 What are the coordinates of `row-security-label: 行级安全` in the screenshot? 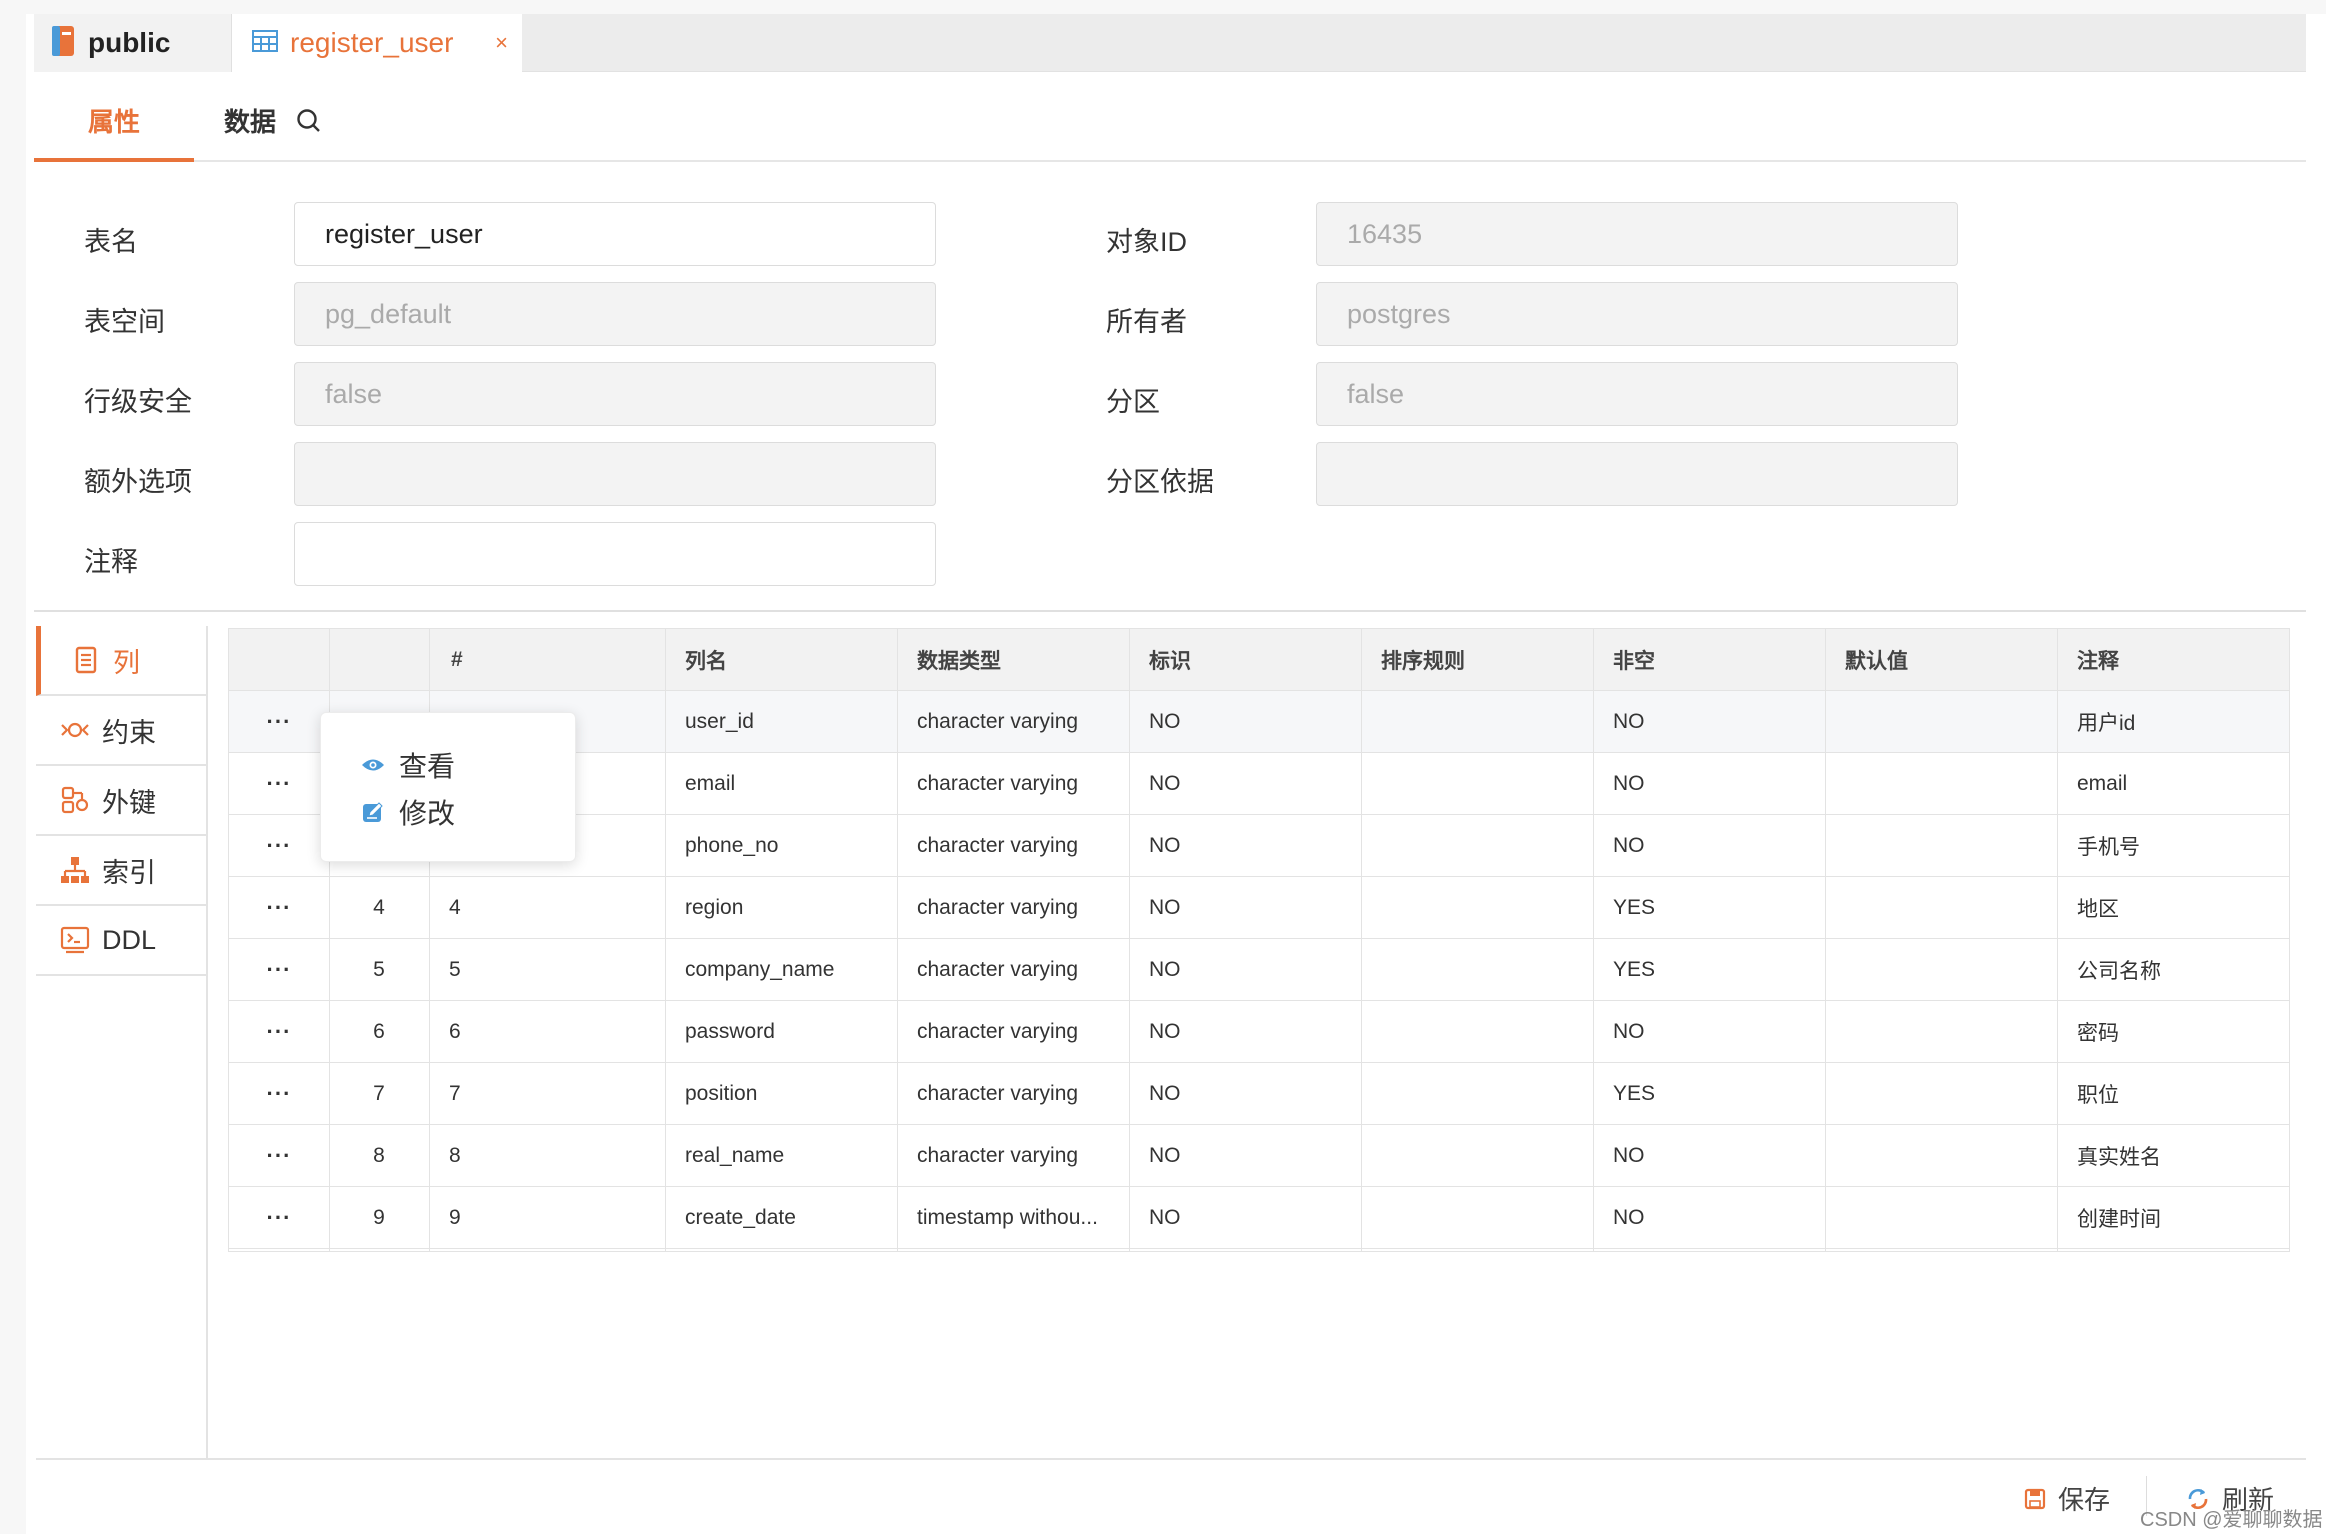 It's located at (138, 402).